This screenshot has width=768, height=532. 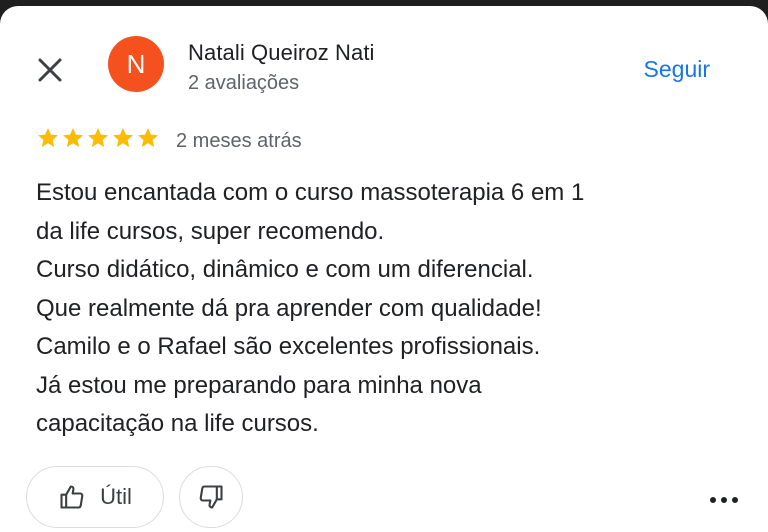 What do you see at coordinates (281, 53) in the screenshot?
I see `reviewer-name: Natali Queiroz Nati` at bounding box center [281, 53].